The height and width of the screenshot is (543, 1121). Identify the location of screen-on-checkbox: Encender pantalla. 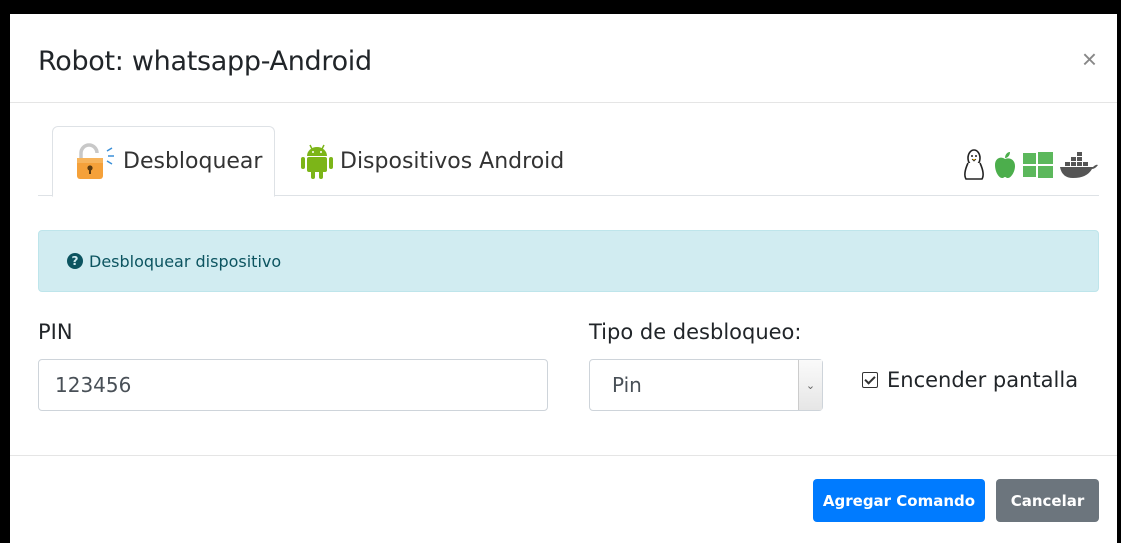
(970, 380).